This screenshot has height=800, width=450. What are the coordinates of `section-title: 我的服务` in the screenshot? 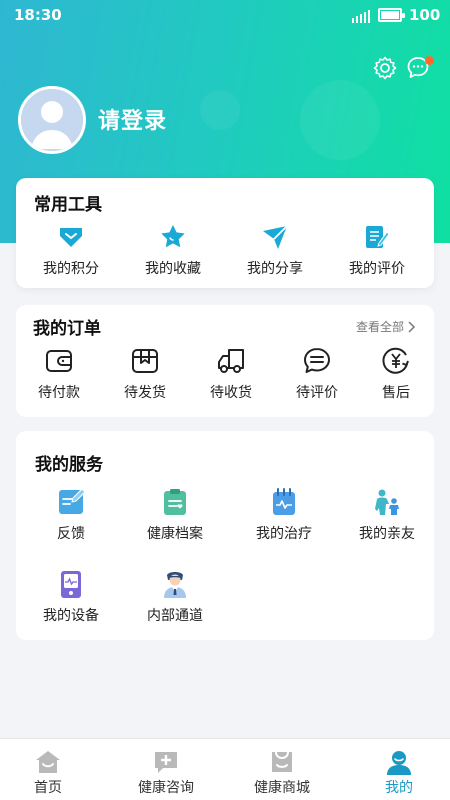 It's located at (69, 465).